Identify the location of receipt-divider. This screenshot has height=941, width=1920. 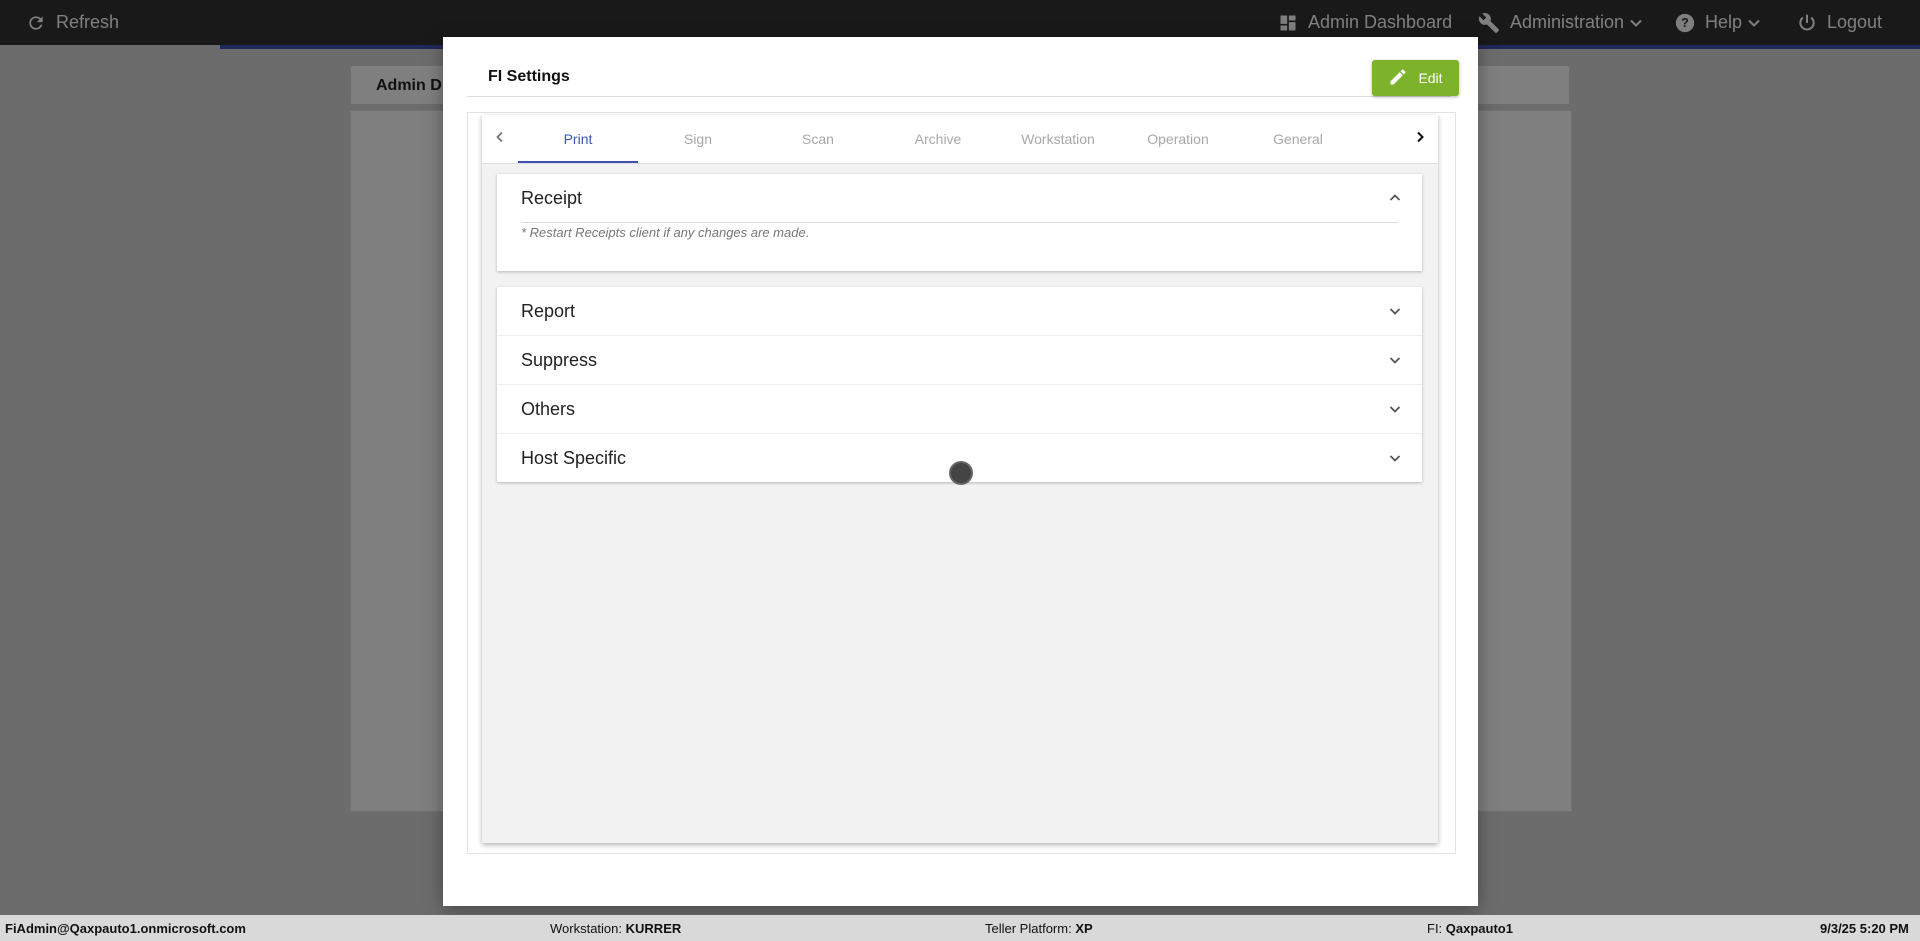
(959, 222).